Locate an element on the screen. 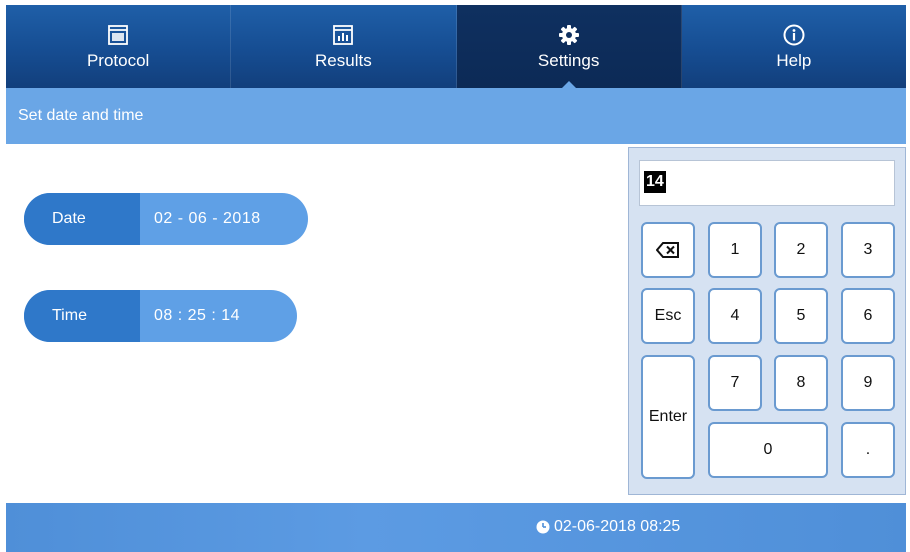 This screenshot has width=910, height=552. tab-label: Help is located at coordinates (794, 60).